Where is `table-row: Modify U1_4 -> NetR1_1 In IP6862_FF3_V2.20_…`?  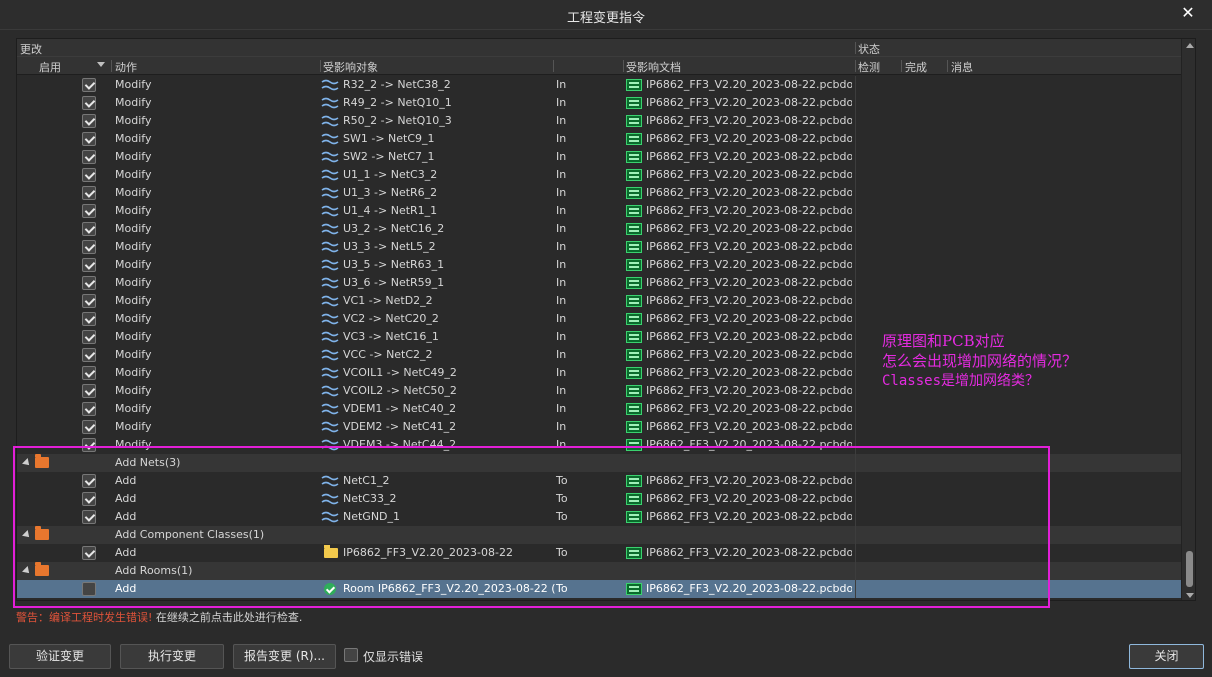
table-row: Modify U1_4 -> NetR1_1 In IP6862_FF3_V2.20_… is located at coordinates (599, 211).